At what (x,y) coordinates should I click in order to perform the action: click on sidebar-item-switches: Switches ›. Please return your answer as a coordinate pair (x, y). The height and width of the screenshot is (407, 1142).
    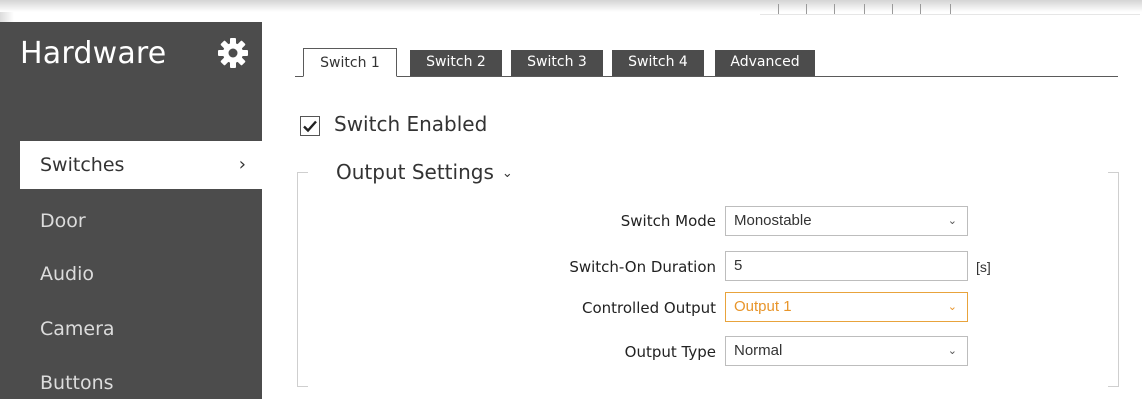
    Looking at the image, I should click on (141, 165).